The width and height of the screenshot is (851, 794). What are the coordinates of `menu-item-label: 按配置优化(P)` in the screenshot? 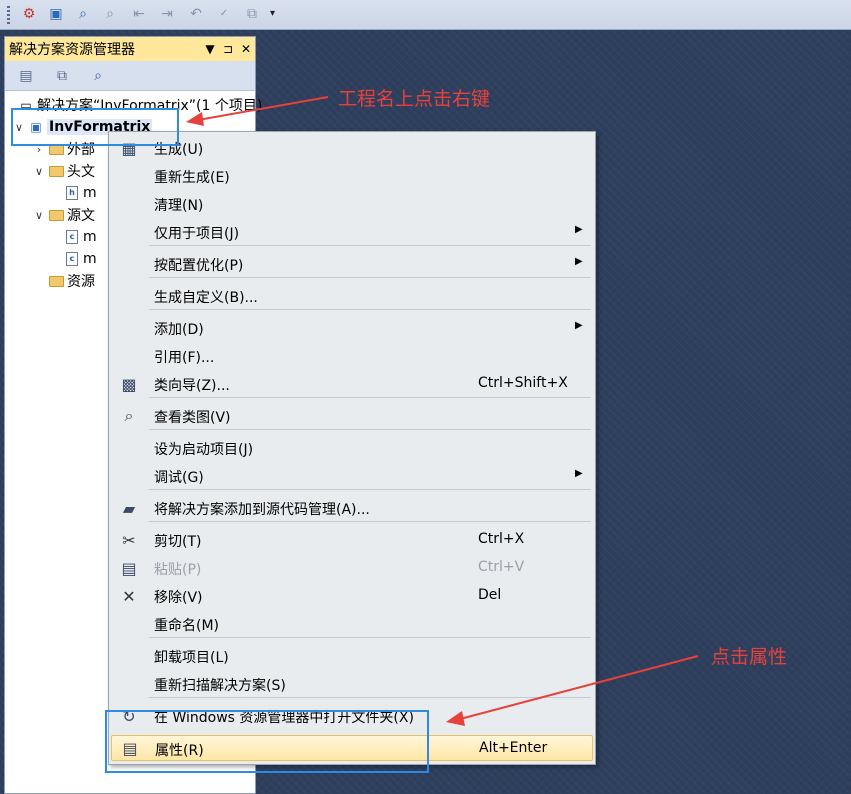 It's located at (199, 266).